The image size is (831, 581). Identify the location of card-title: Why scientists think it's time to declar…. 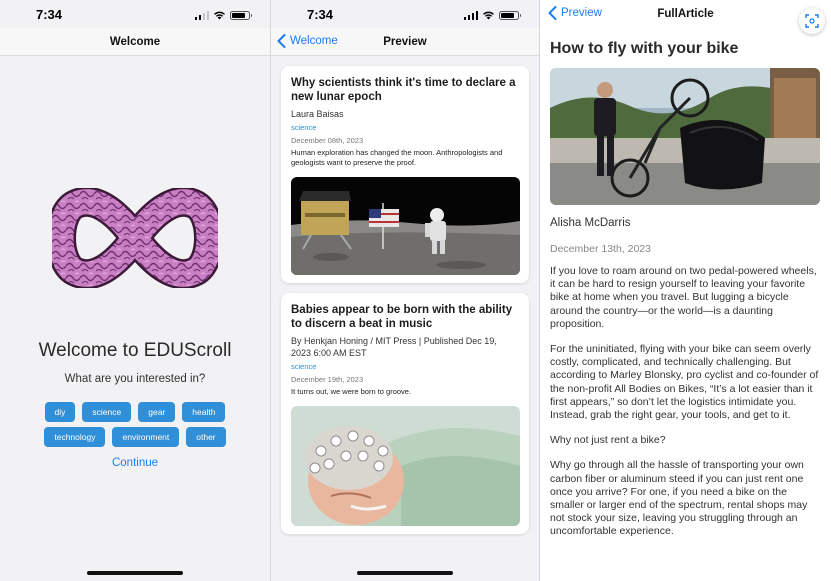
(403, 90).